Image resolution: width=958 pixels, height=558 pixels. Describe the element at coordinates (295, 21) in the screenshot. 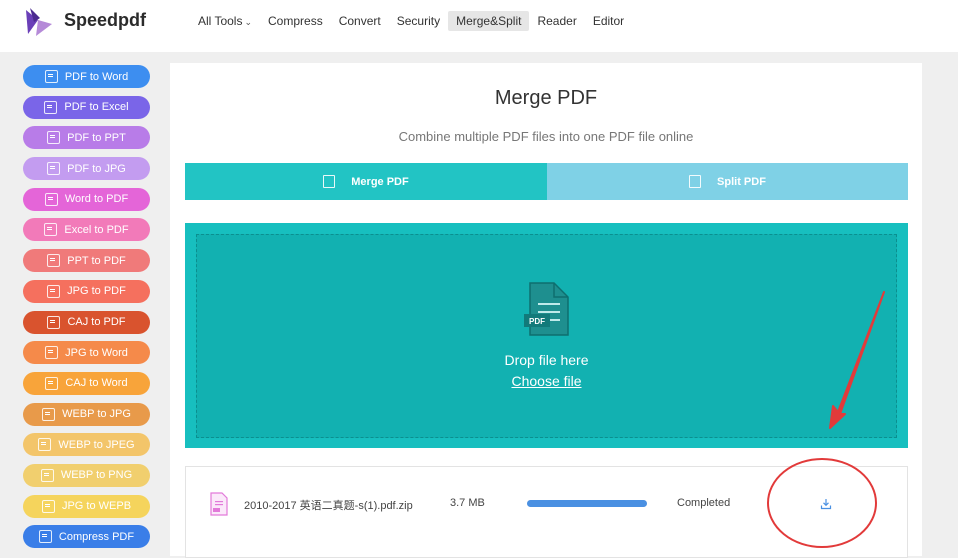

I see `nav-compress: Compress` at that location.